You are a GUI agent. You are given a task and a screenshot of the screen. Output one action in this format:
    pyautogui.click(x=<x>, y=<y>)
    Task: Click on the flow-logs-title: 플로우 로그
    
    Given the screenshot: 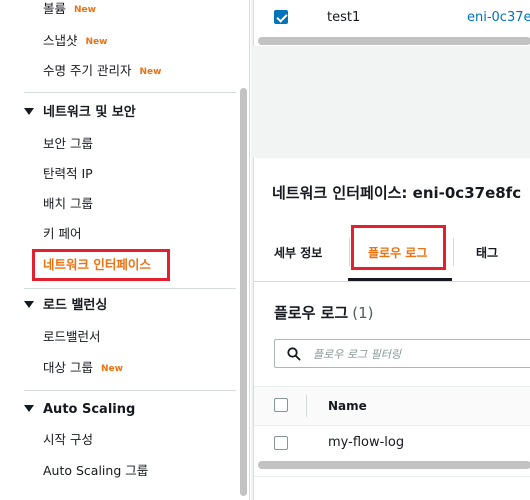 What is the action you would take?
    pyautogui.click(x=311, y=313)
    